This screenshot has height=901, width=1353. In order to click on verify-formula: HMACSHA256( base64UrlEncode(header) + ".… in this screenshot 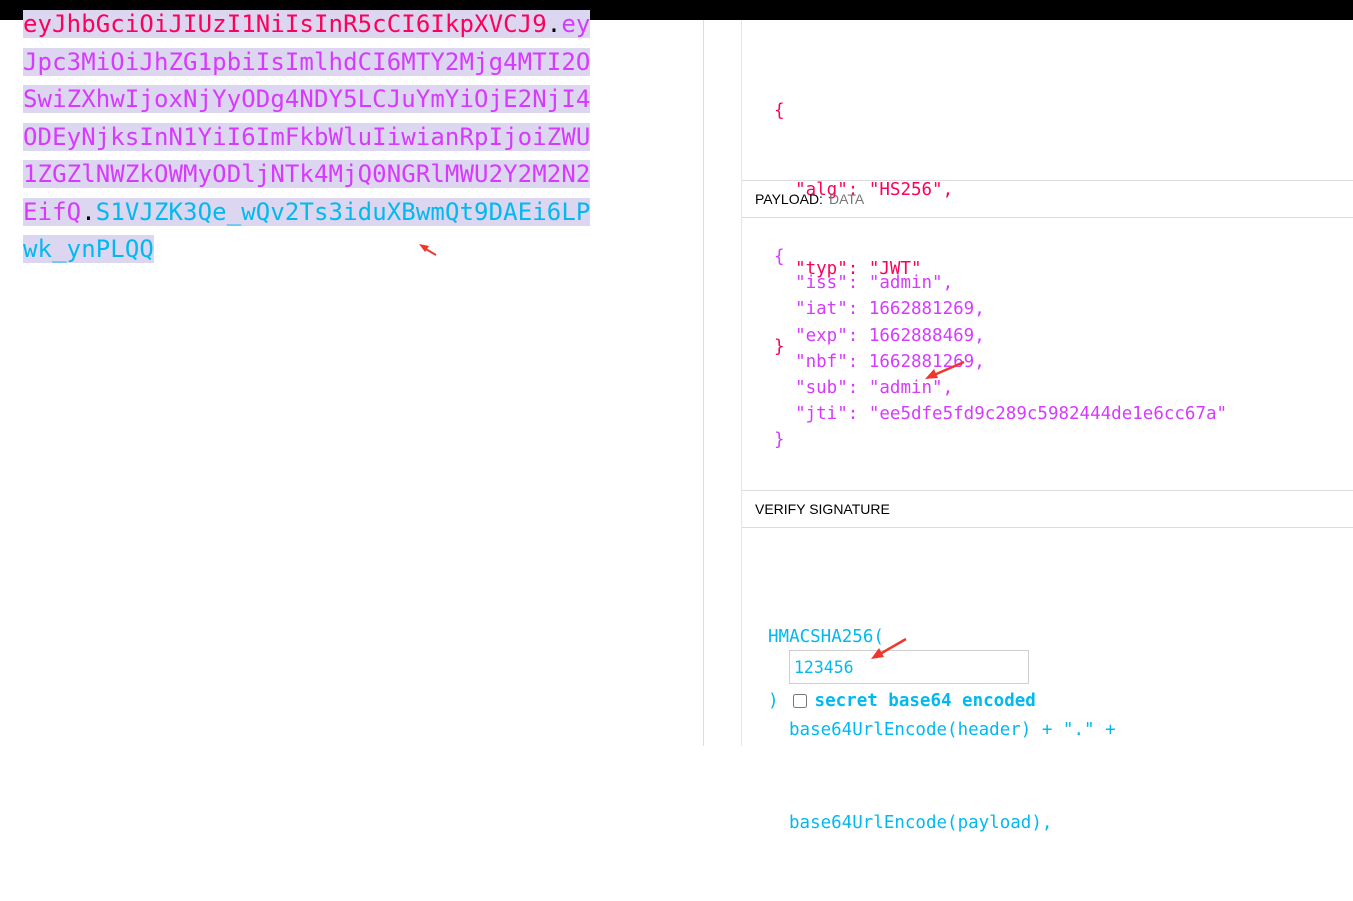, I will do `click(942, 730)`.